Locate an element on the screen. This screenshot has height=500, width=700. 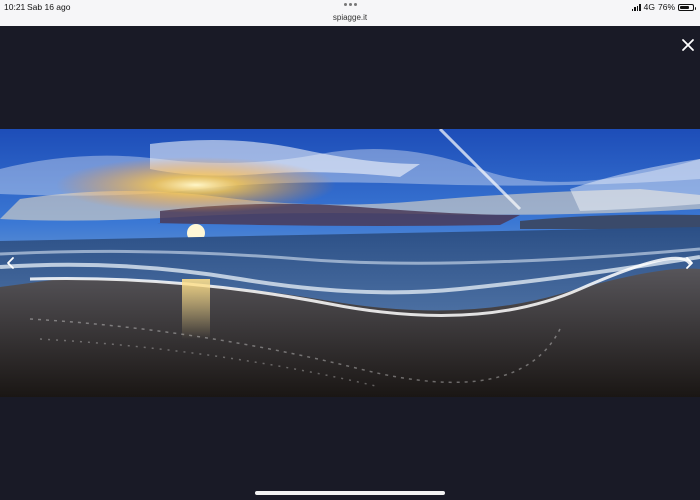
status-time: 10:21 is located at coordinates (15, 7).